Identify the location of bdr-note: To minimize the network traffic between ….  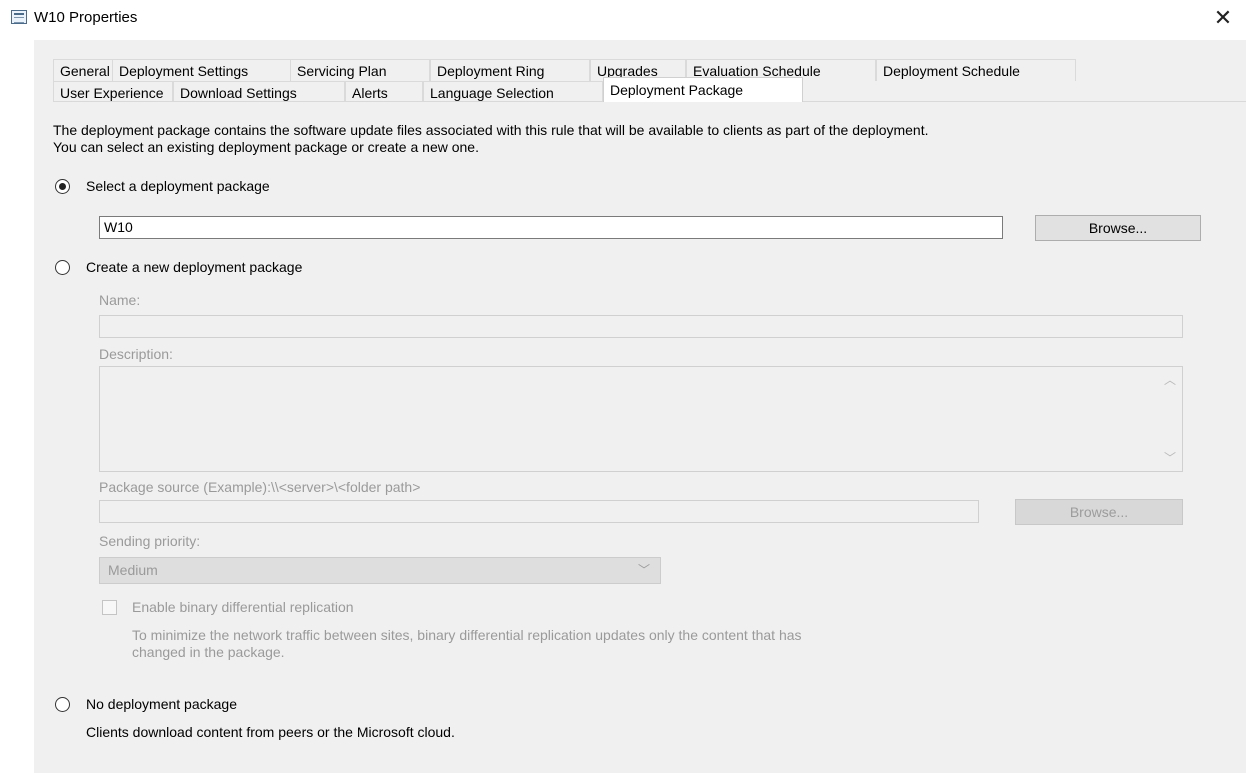
(467, 644).